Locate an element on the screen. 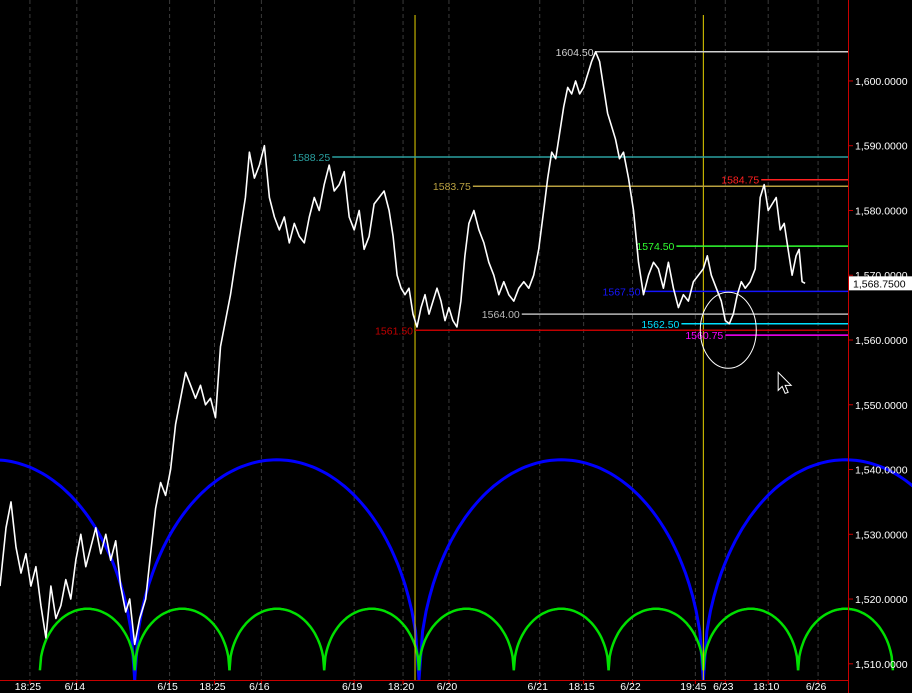 The height and width of the screenshot is (693, 912). x-tick-label: 6/20 is located at coordinates (447, 687).